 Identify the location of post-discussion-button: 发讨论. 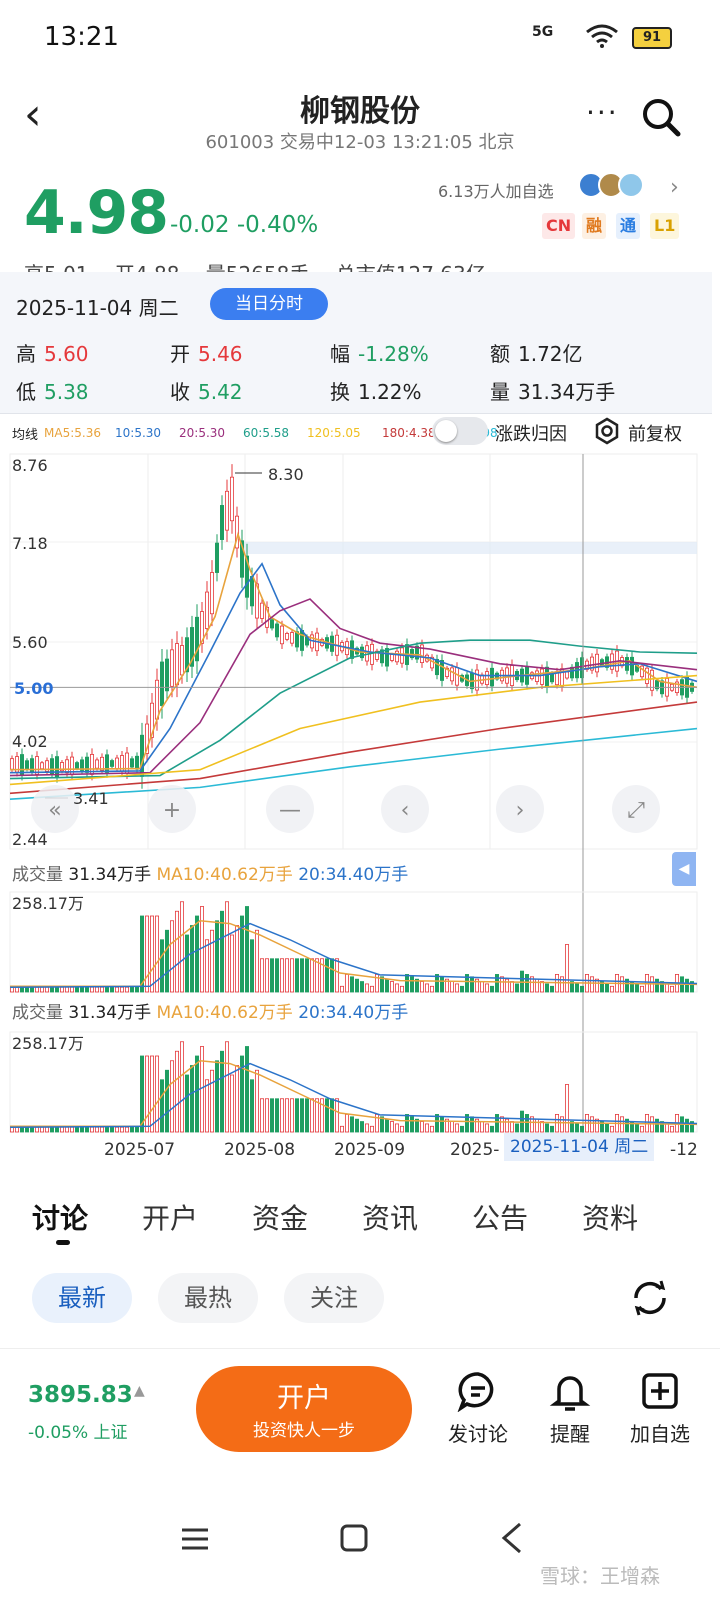
(478, 1408).